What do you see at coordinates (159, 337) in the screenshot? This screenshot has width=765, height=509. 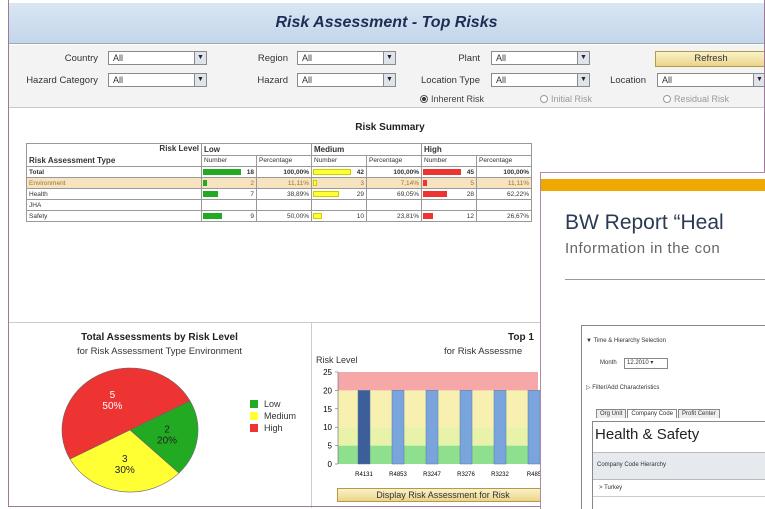 I see `pie-chart-title: Total Assessments by Risk Level` at bounding box center [159, 337].